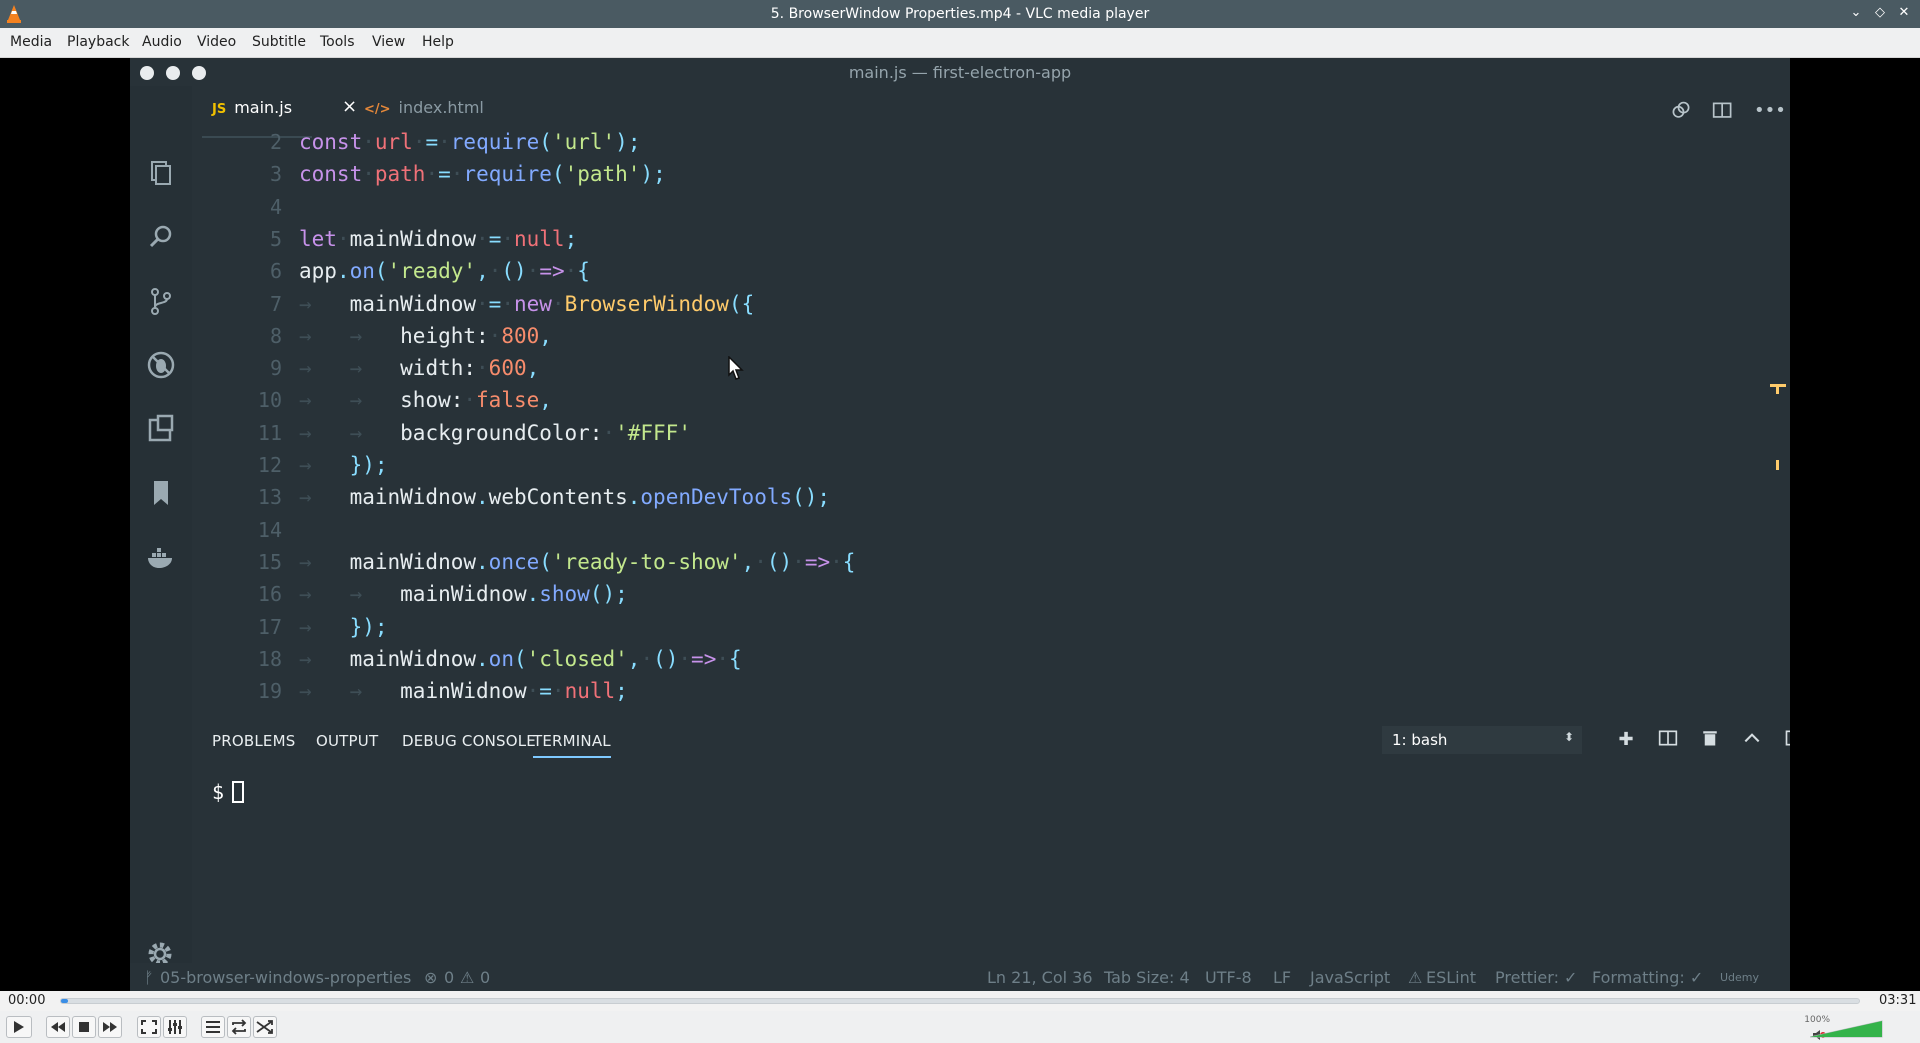  Describe the element at coordinates (269, 529) in the screenshot. I see `line-number: 14` at that location.